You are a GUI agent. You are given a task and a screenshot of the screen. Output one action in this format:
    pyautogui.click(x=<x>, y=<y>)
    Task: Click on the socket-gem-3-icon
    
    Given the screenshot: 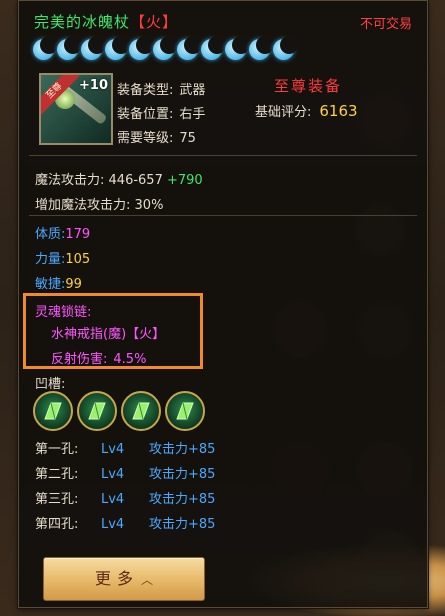 What is the action you would take?
    pyautogui.click(x=141, y=411)
    